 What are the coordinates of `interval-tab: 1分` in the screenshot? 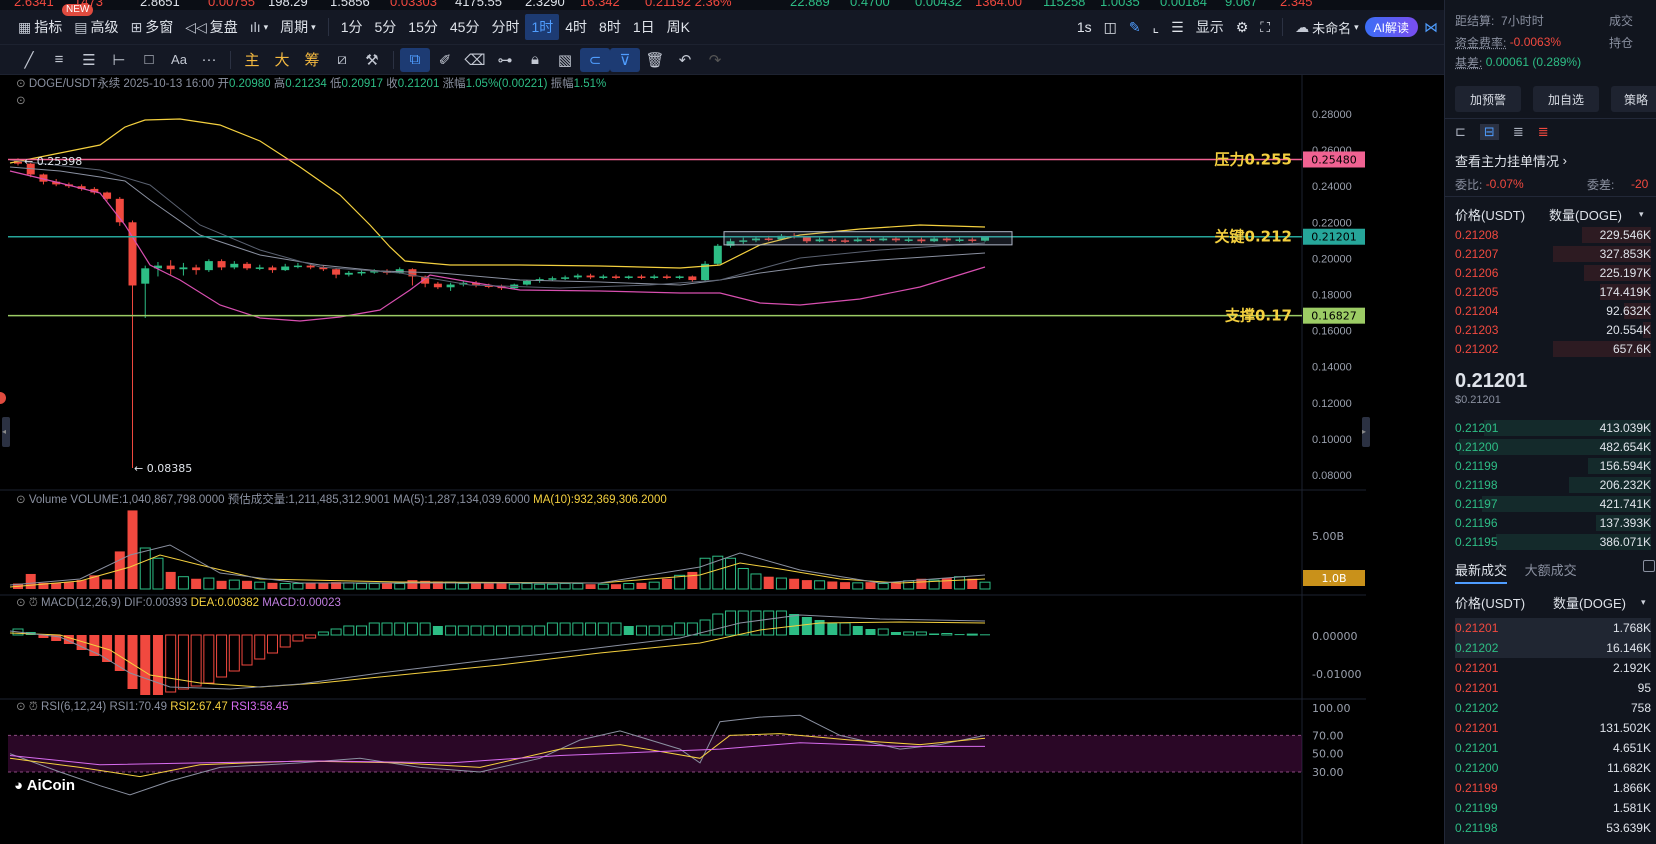 It's located at (352, 27).